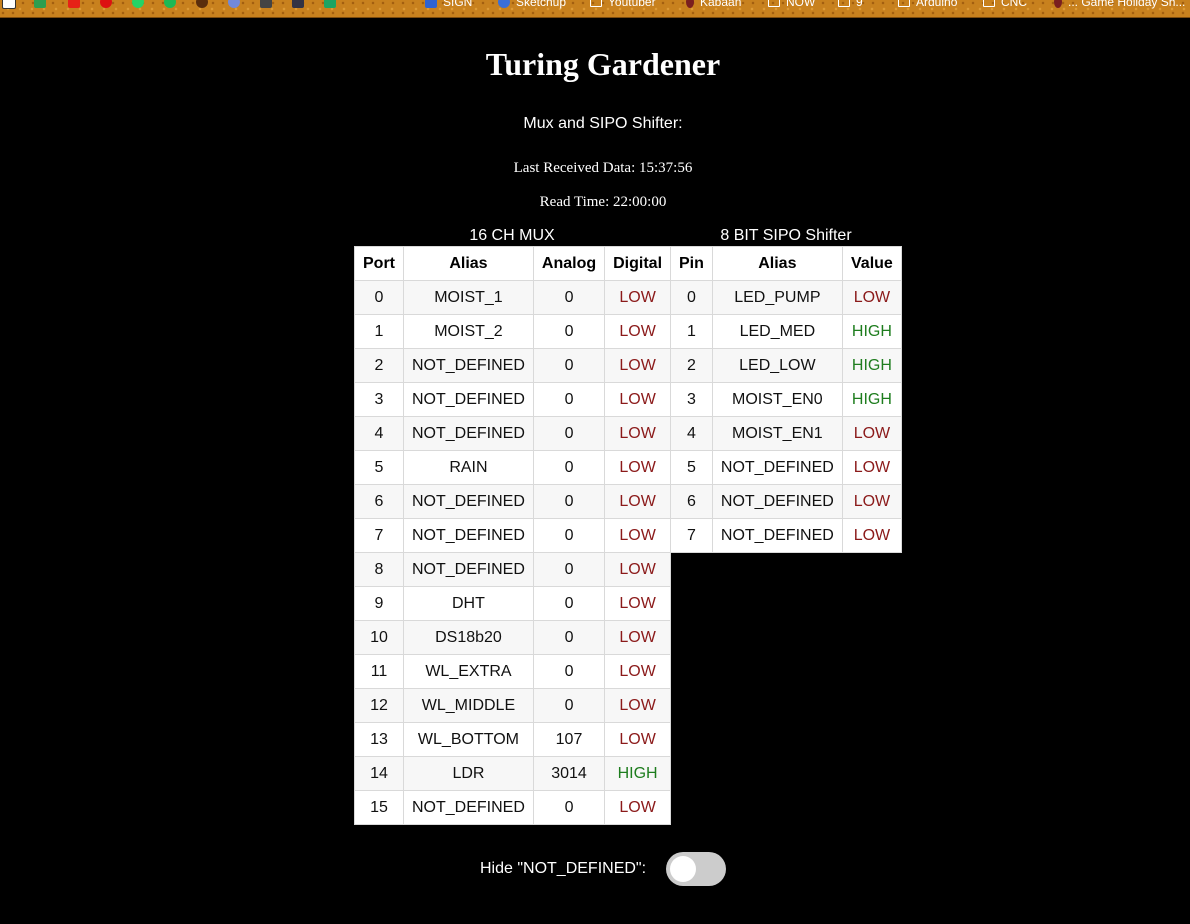  Describe the element at coordinates (786, 433) in the screenshot. I see `sipo-table-row: 4 MOIST_EN1 LOW` at that location.